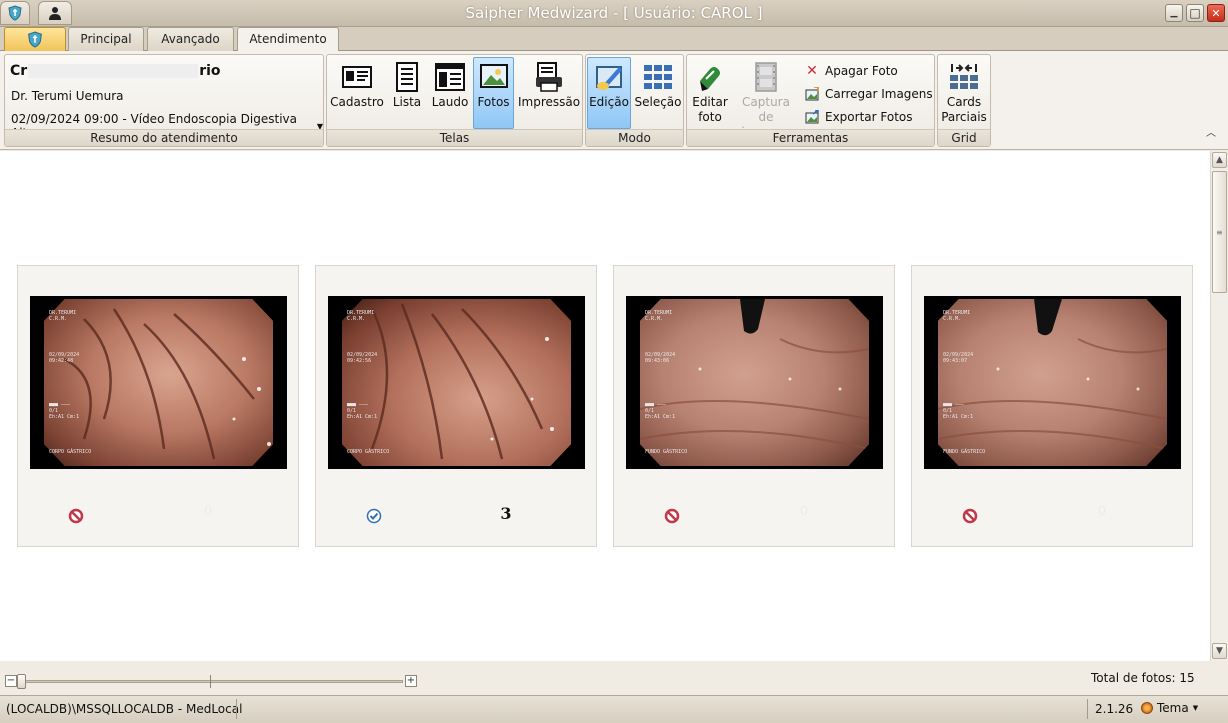 This screenshot has width=1228, height=723. Describe the element at coordinates (1143, 678) in the screenshot. I see `total-photos-label: Total de fotos: 15` at that location.